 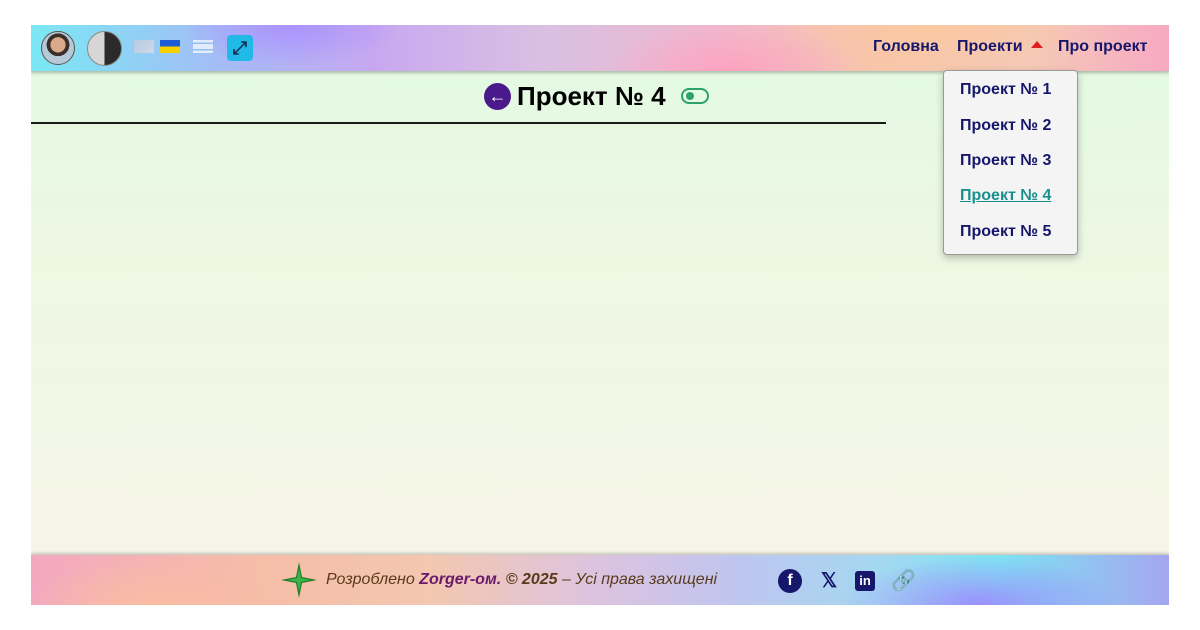 I want to click on dropdown-item-project-4: Проект № 4, so click(x=1005, y=196).